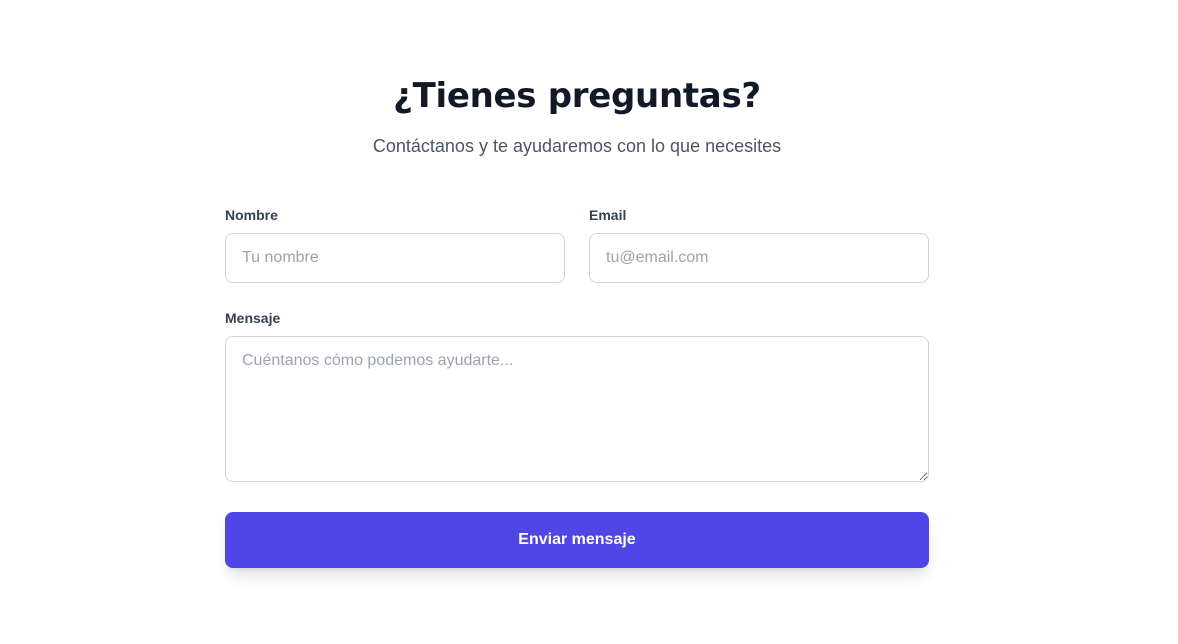 The image size is (1178, 644). What do you see at coordinates (253, 318) in the screenshot?
I see `message-label: Mensaje` at bounding box center [253, 318].